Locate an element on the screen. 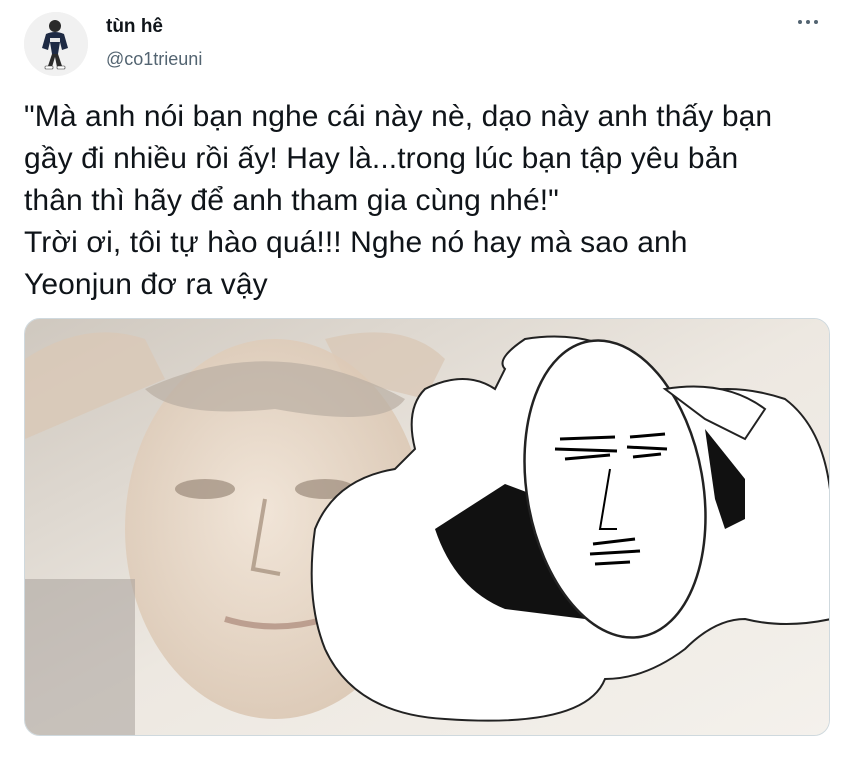  author-display-name: tùn hê is located at coordinates (154, 27).